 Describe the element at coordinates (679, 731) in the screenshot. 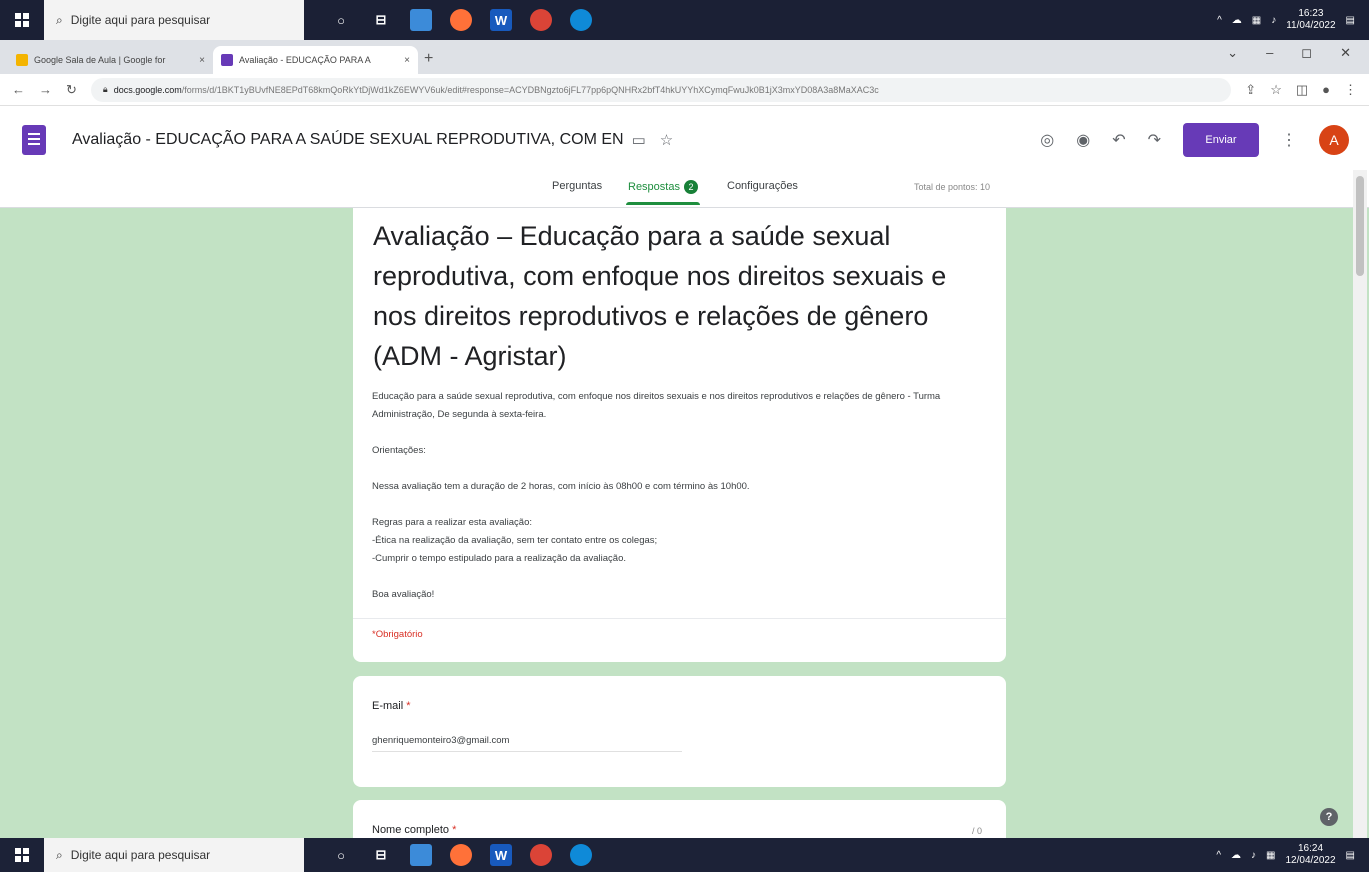

I see `email-question-card: E-mail * ghenriquemonteiro3@gmail.com` at that location.